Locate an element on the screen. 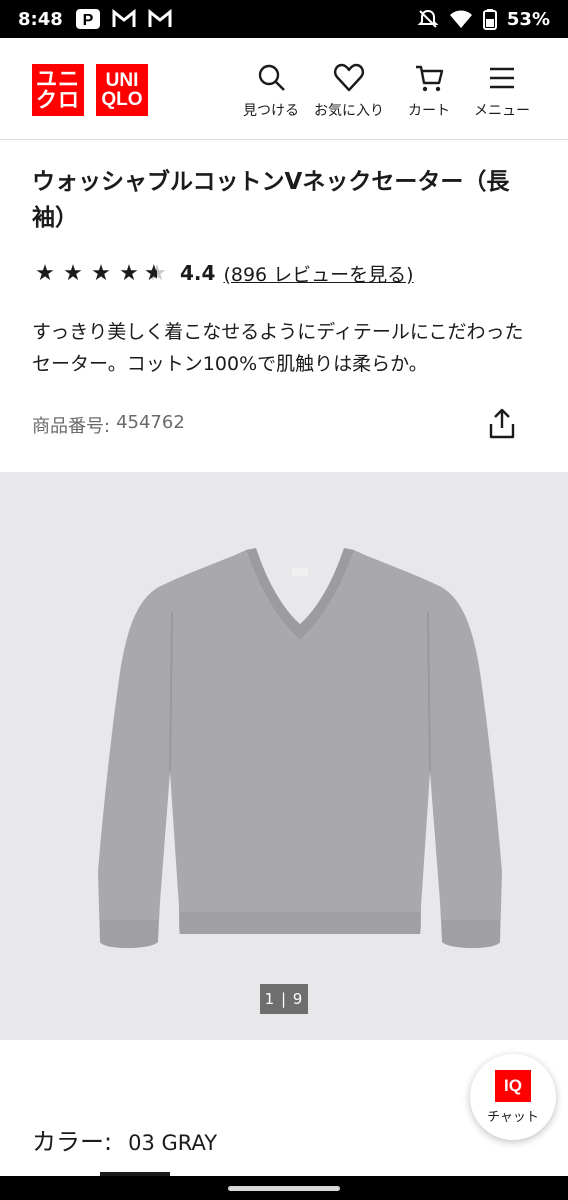  nav-find-button: 見つける is located at coordinates (271, 91).